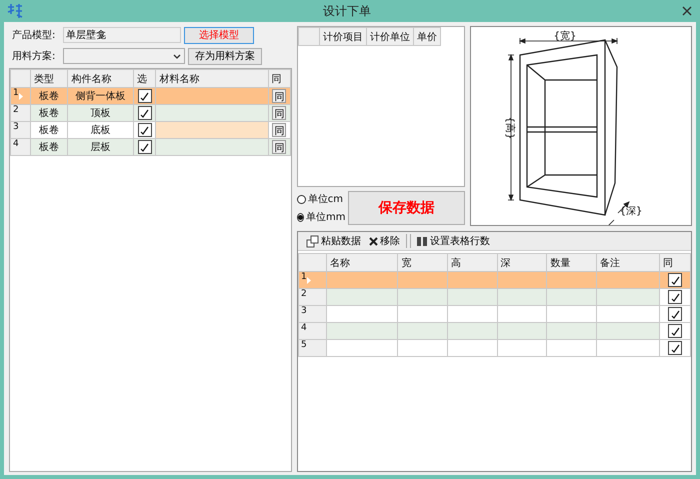 Image resolution: width=700 pixels, height=479 pixels. Describe the element at coordinates (494, 348) in the screenshot. I see `table-row: 5` at that location.